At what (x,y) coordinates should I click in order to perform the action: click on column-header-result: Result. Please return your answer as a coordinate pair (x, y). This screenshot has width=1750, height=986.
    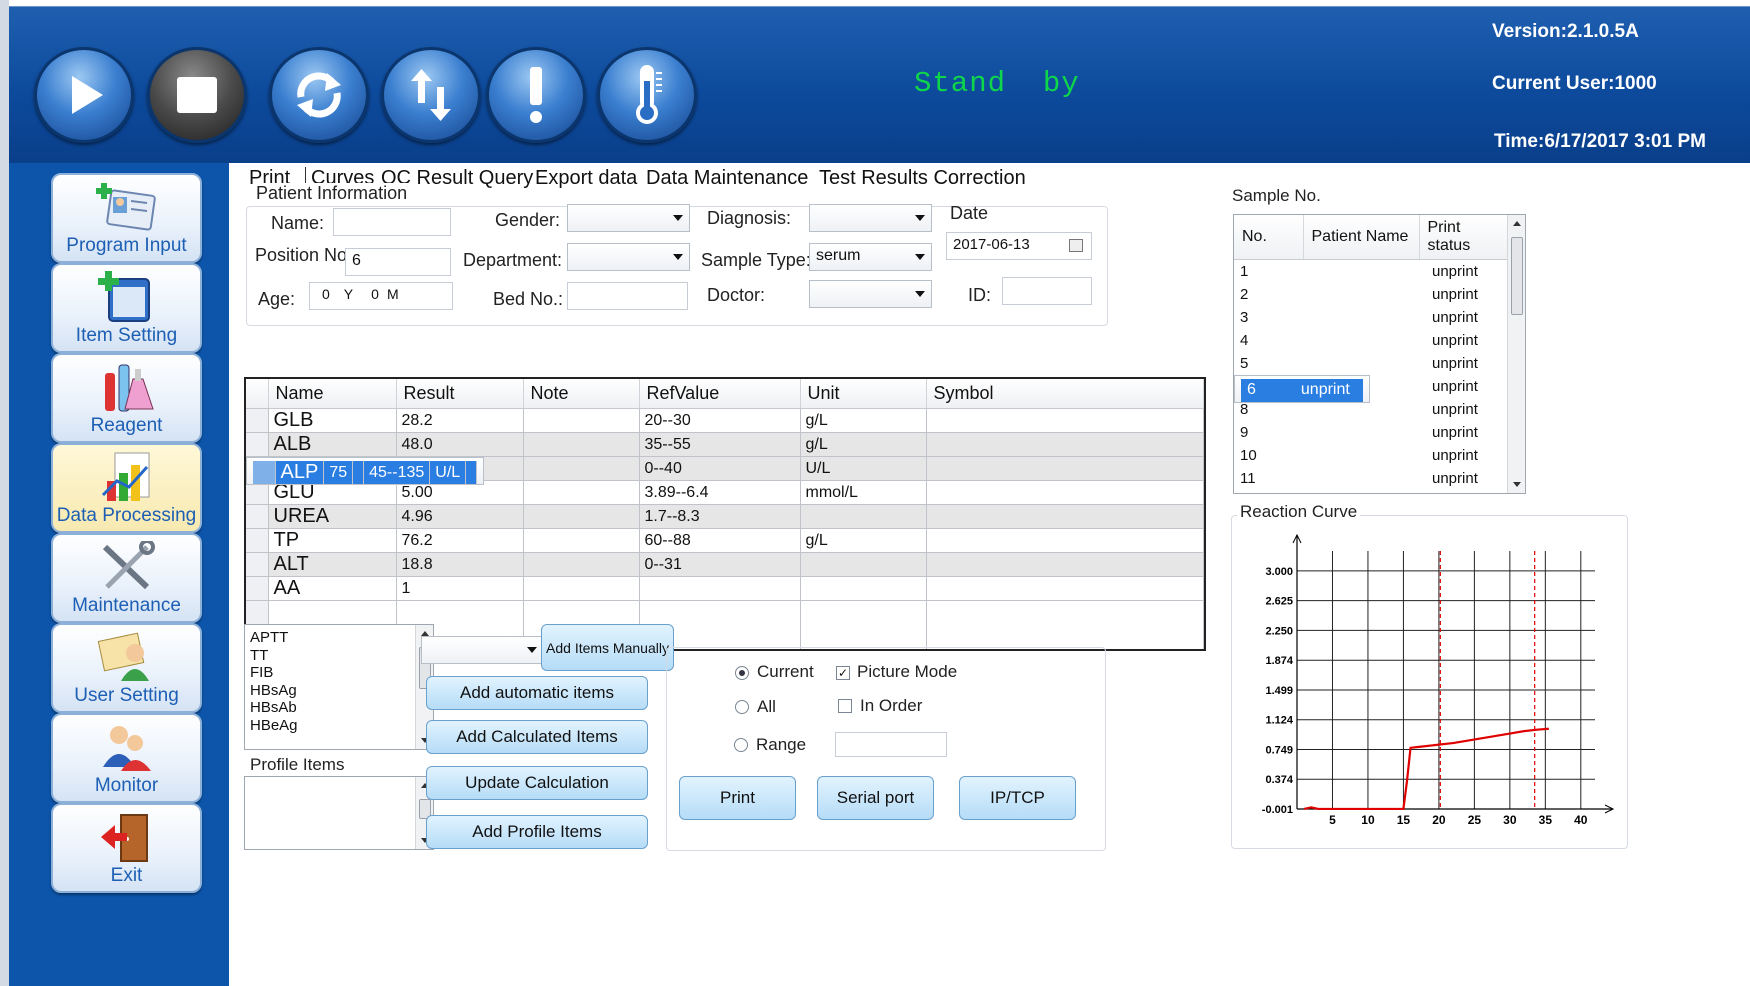
    Looking at the image, I should click on (460, 394).